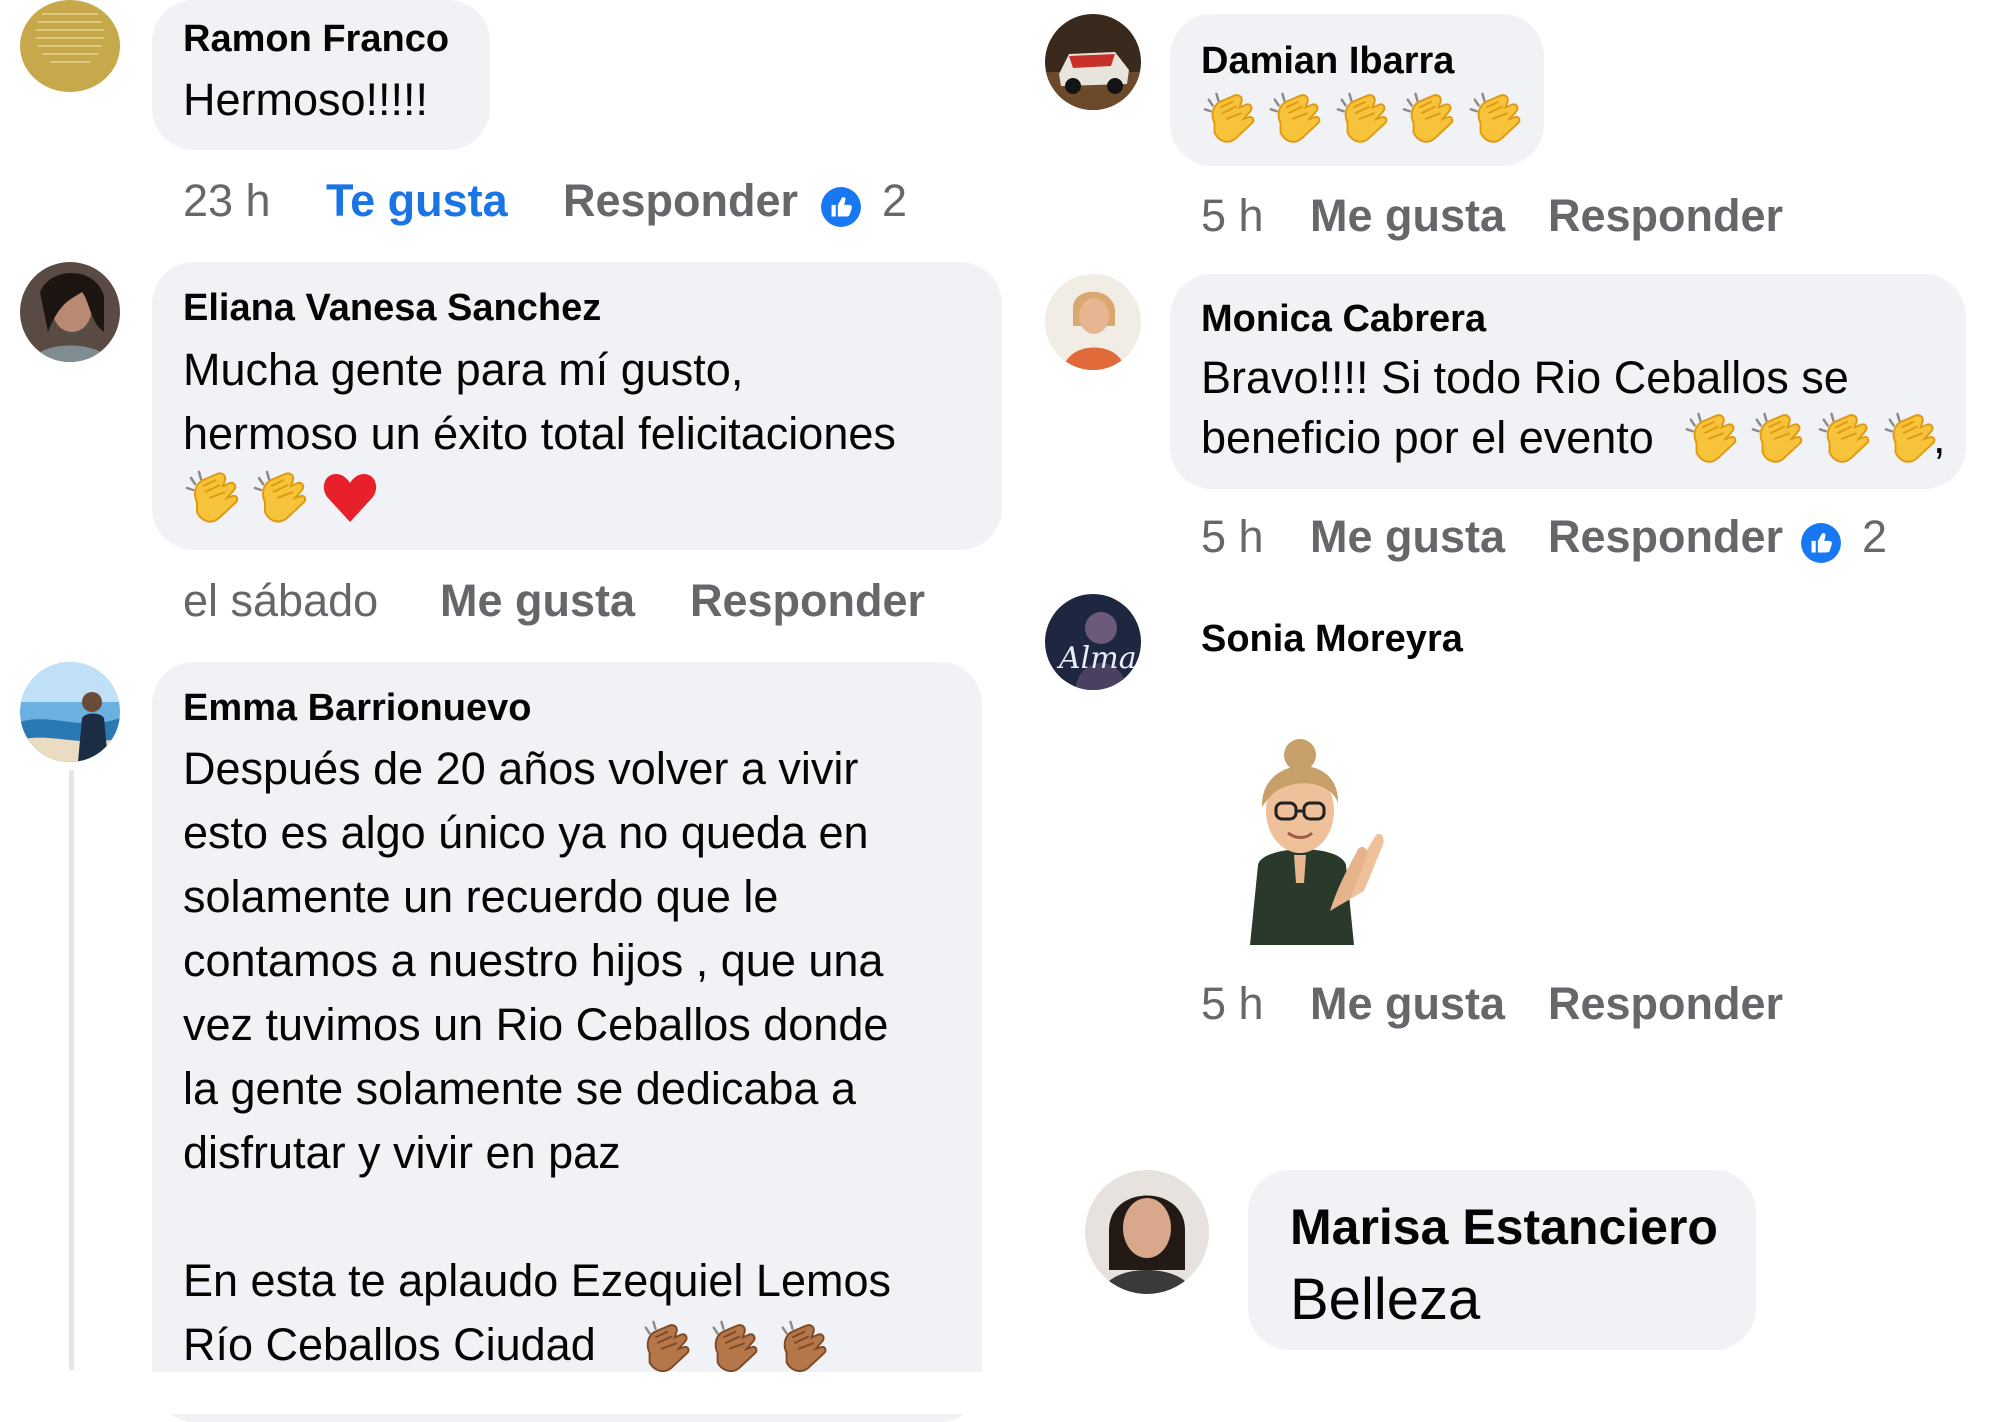  I want to click on comment-text: hermoso un éxito total felicitaciones, so click(539, 433).